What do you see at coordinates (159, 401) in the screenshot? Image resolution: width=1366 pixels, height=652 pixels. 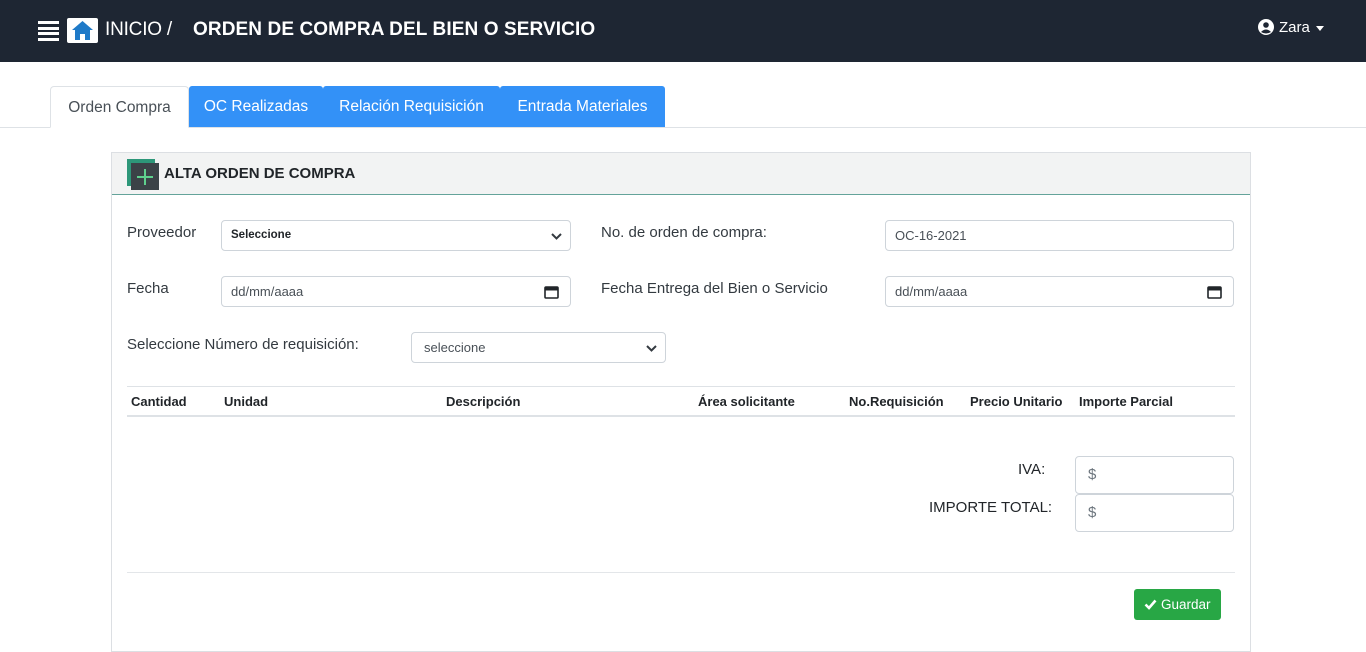 I see `col-cantidad: Cantidad` at bounding box center [159, 401].